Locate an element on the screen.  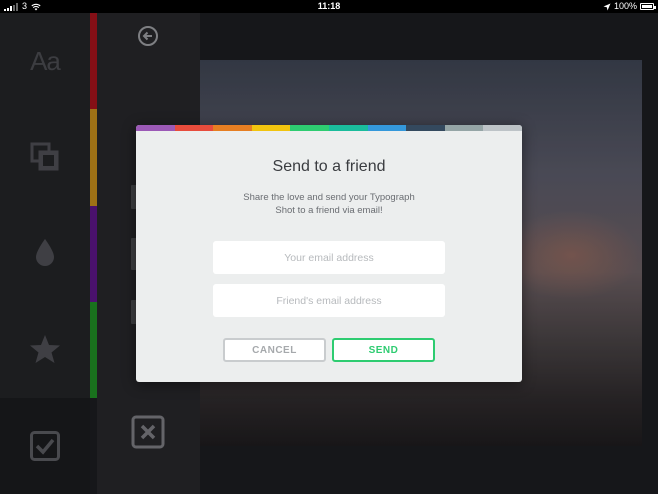
status-bar: 3 11:18 100% is located at coordinates (329, 6).